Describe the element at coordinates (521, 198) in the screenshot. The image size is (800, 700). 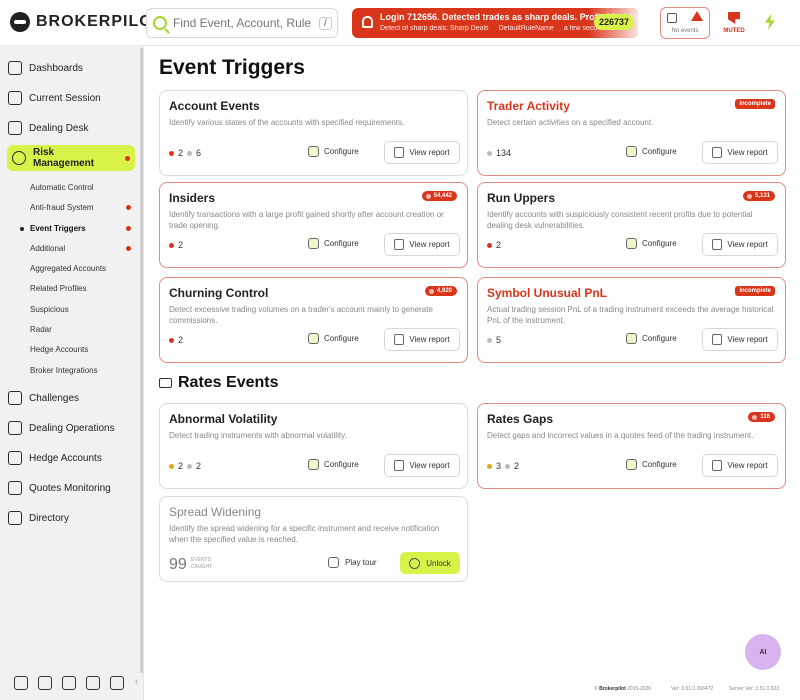
I see `card-title: Run Uppers` at that location.